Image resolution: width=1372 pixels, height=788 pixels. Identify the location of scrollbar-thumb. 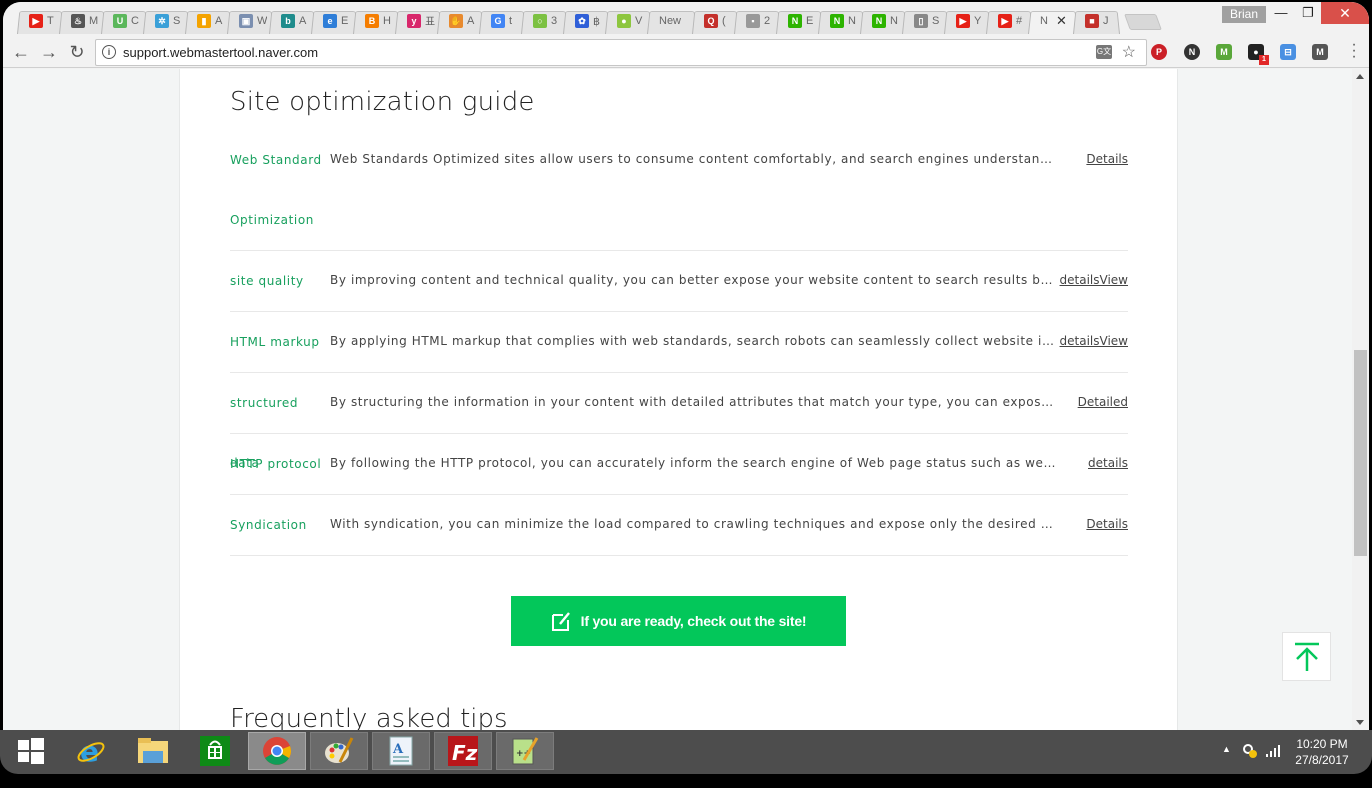
(1360, 453).